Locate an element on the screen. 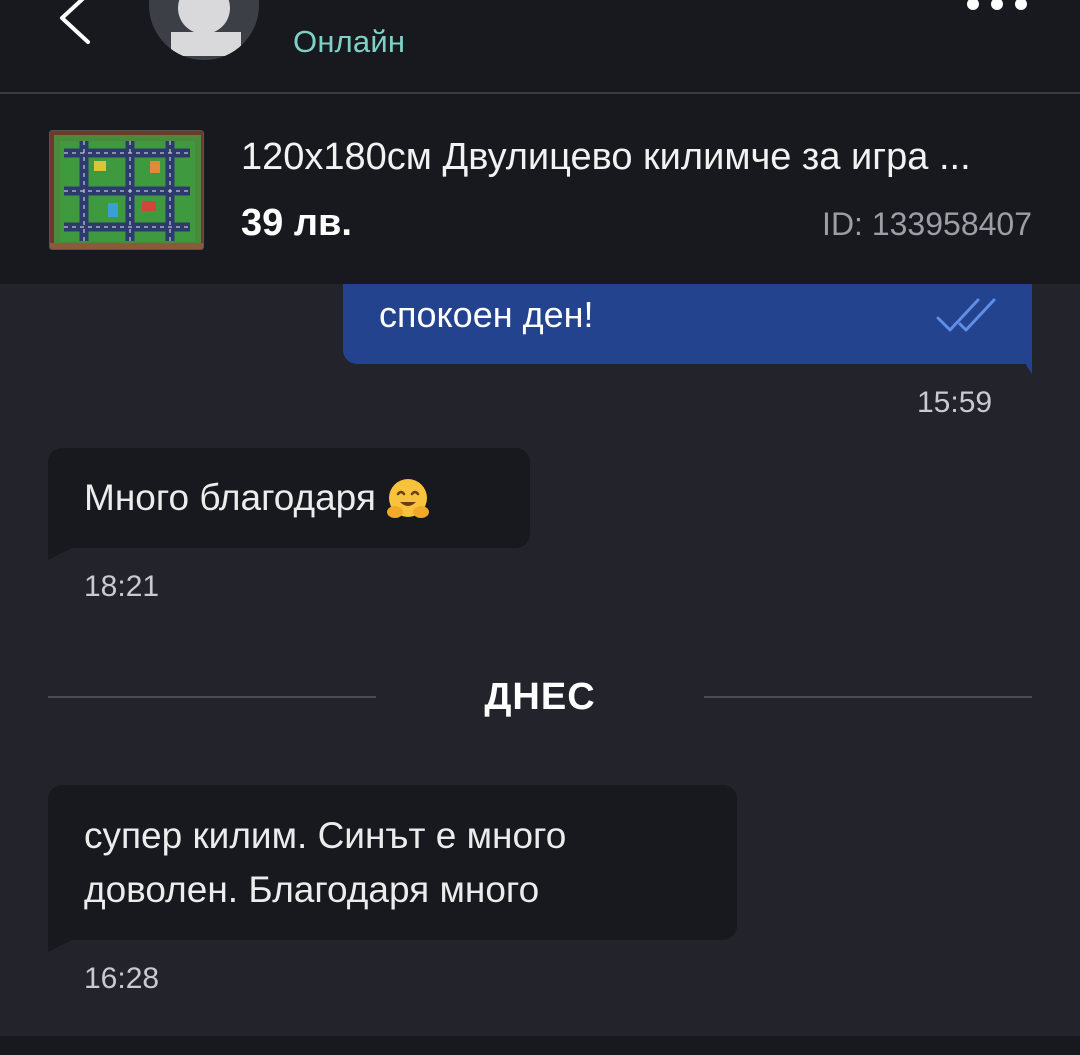 The width and height of the screenshot is (1080, 1055). avatar is located at coordinates (204, 30).